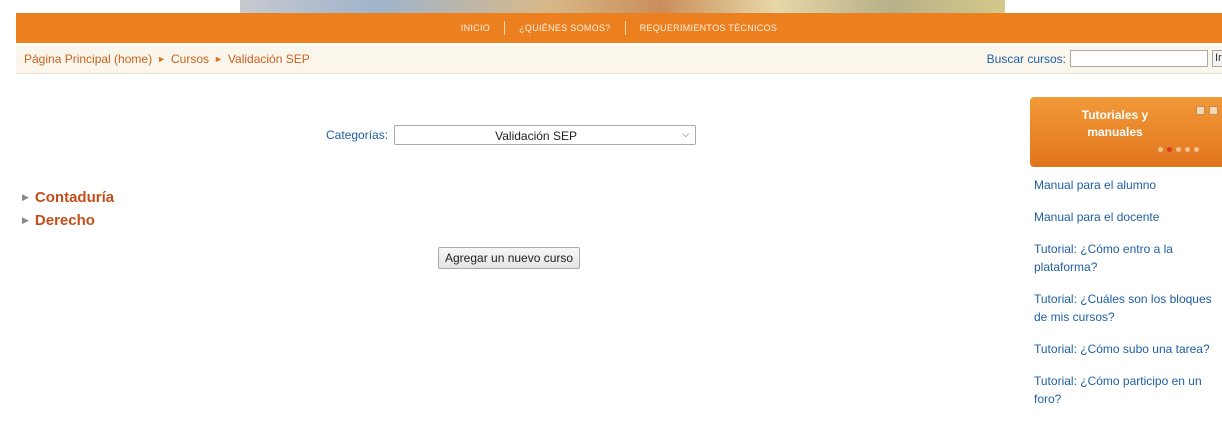  I want to click on category-selector: Categorías: Validación SEP ⌵, so click(511, 135).